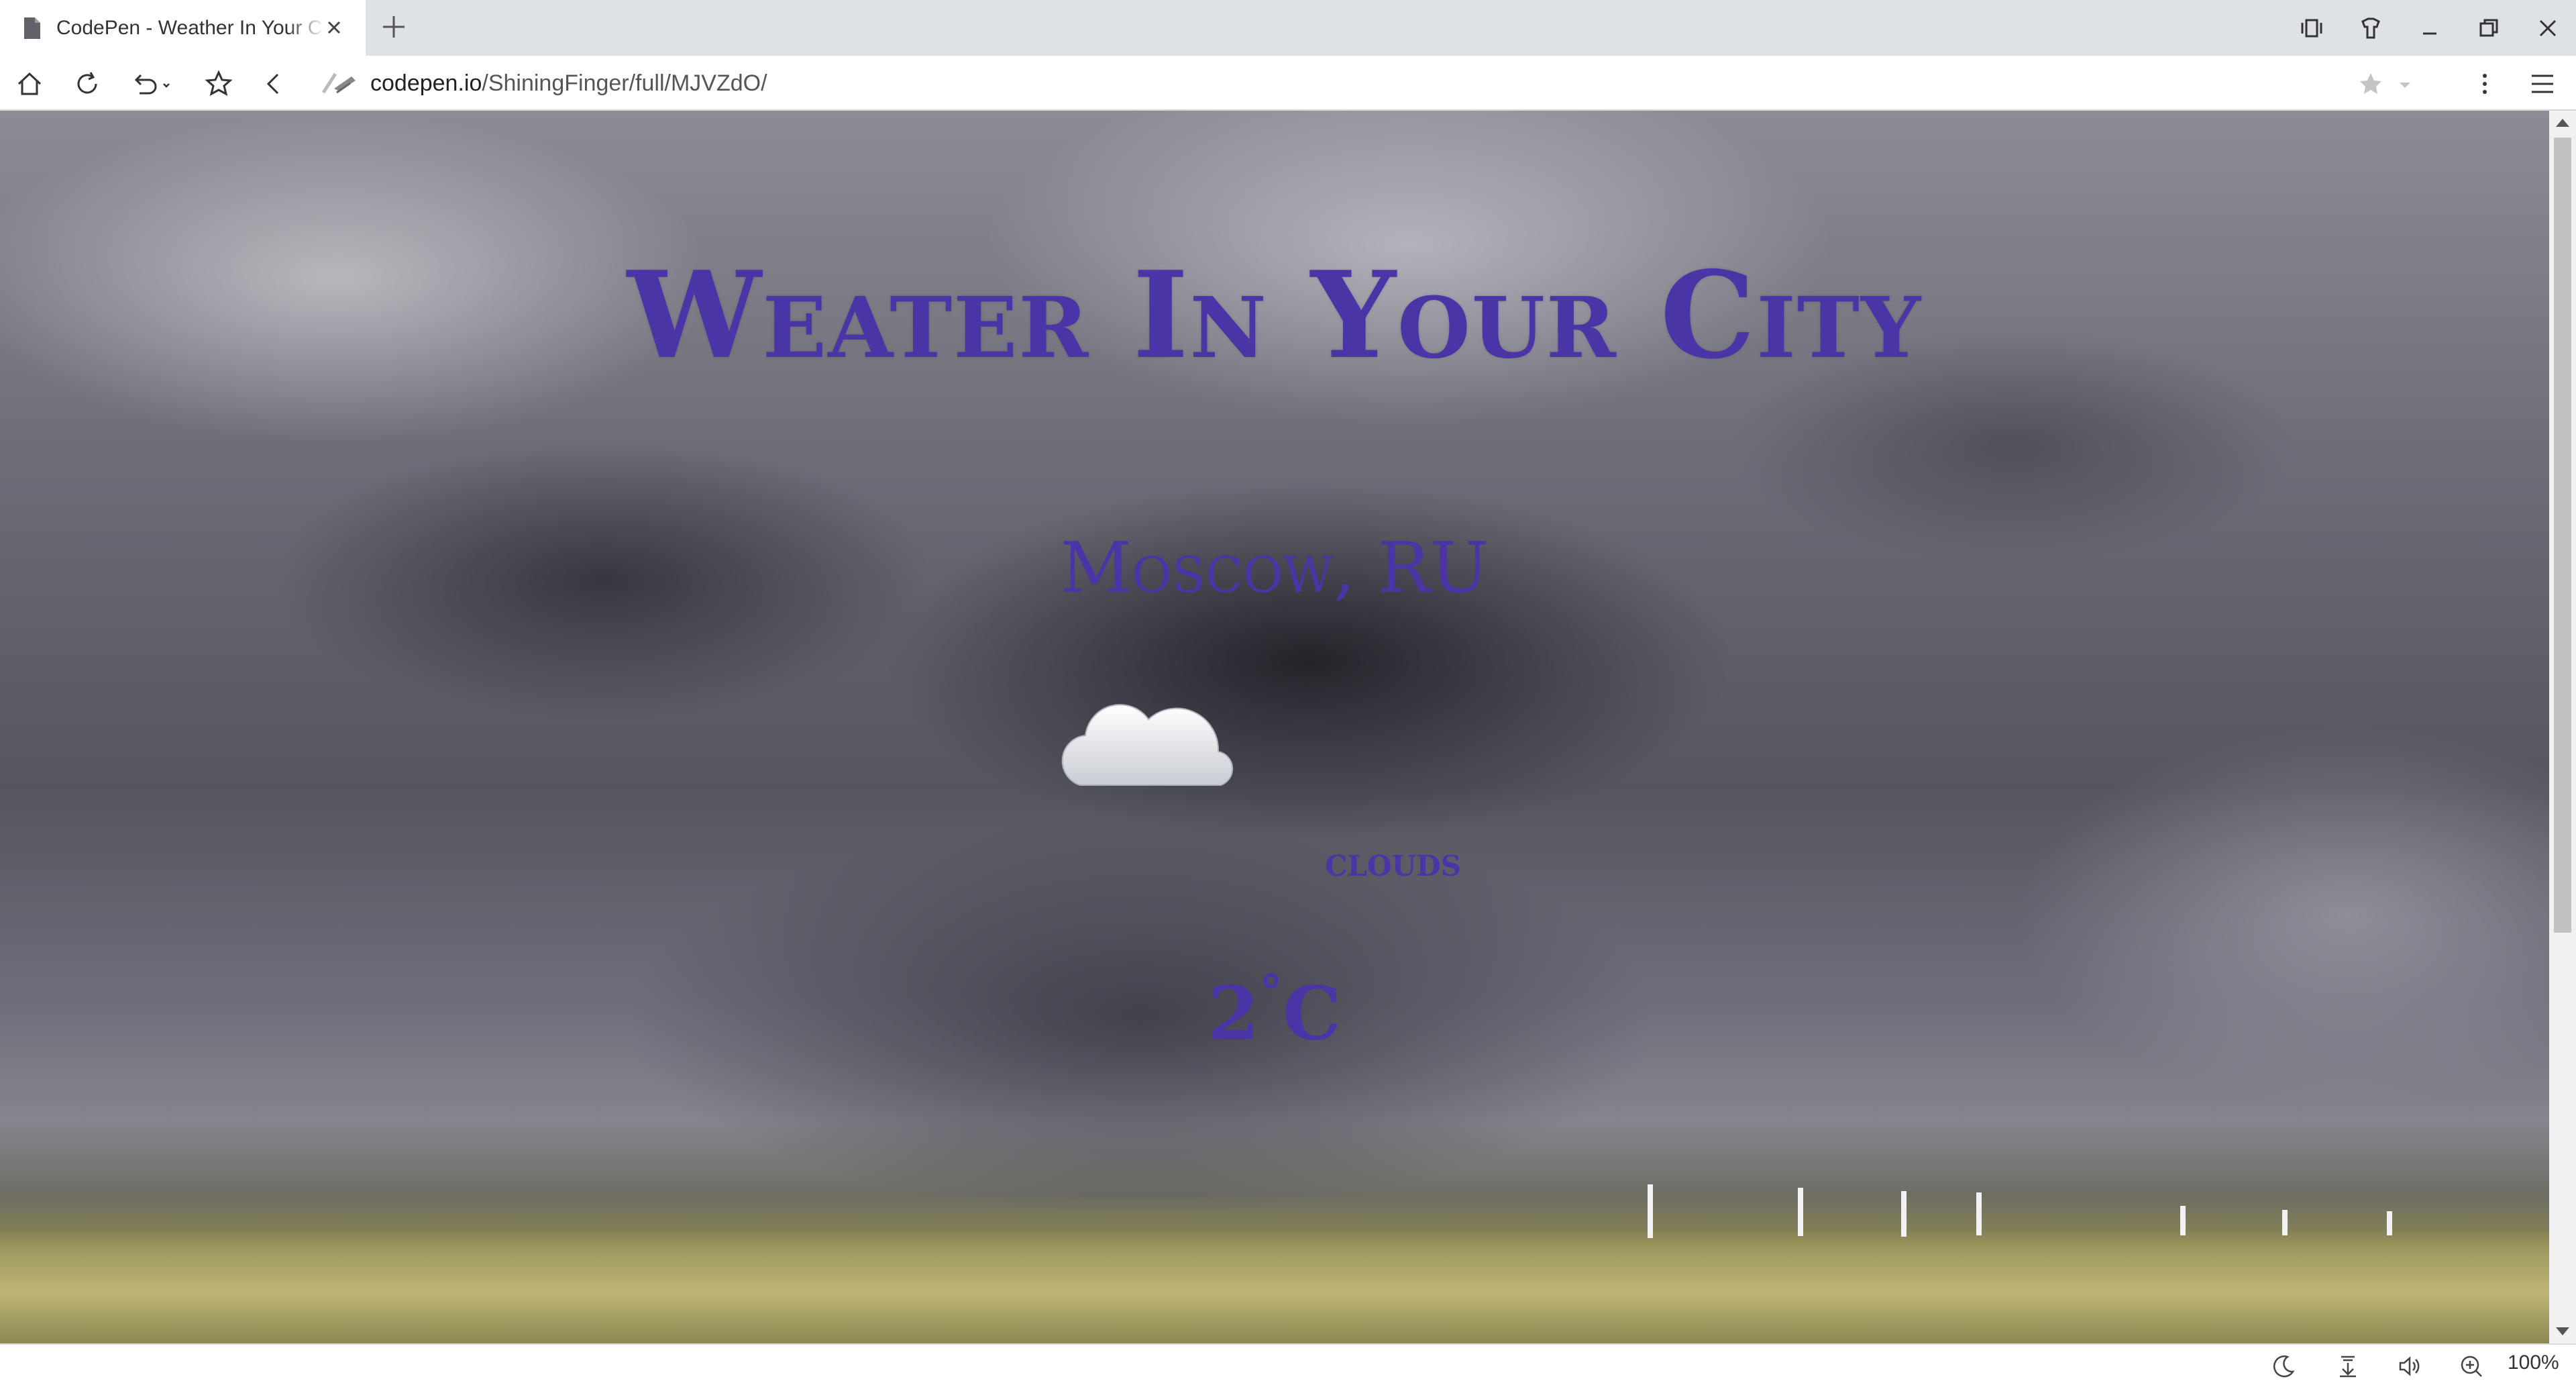  I want to click on tab-bar: CodePen - Weather In Your City, so click(1288, 28).